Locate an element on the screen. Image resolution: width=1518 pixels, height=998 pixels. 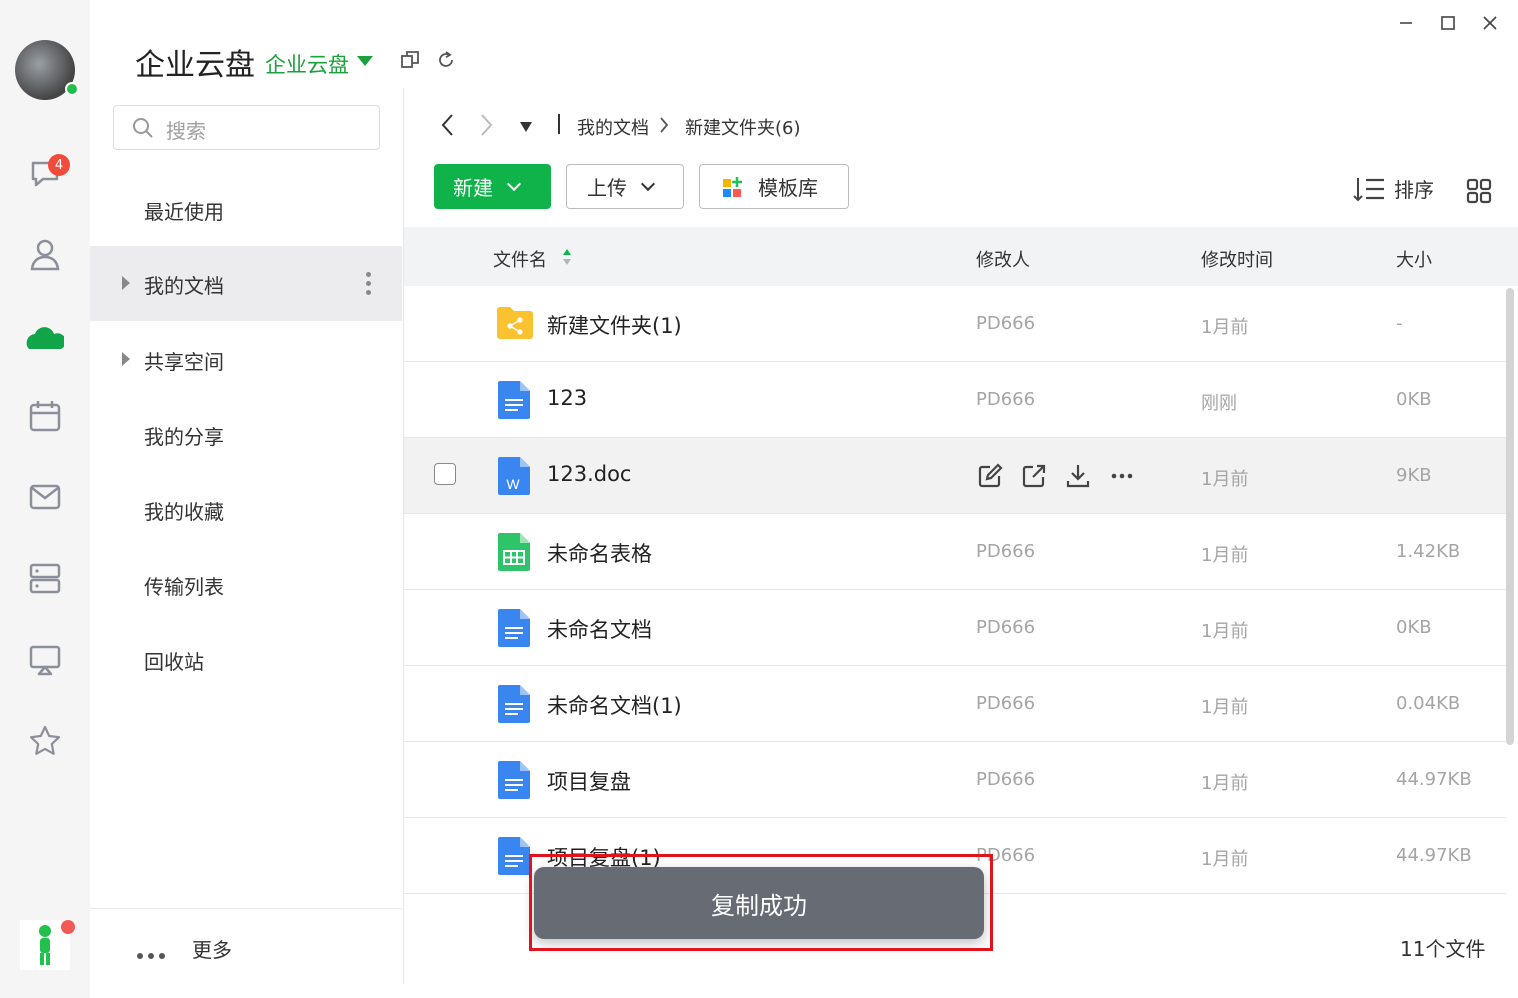
sidebar-item-label: 最近使用 is located at coordinates (184, 212).